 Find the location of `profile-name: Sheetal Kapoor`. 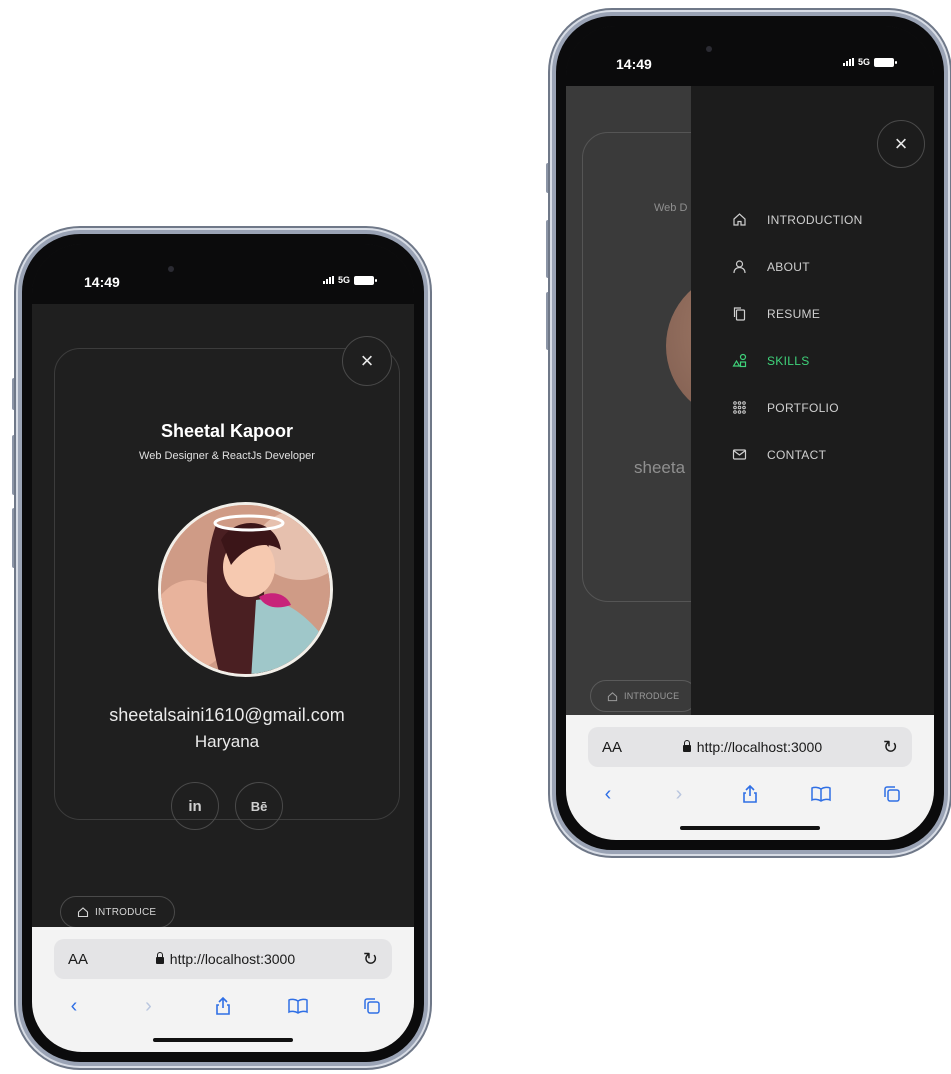

profile-name: Sheetal Kapoor is located at coordinates (227, 431).